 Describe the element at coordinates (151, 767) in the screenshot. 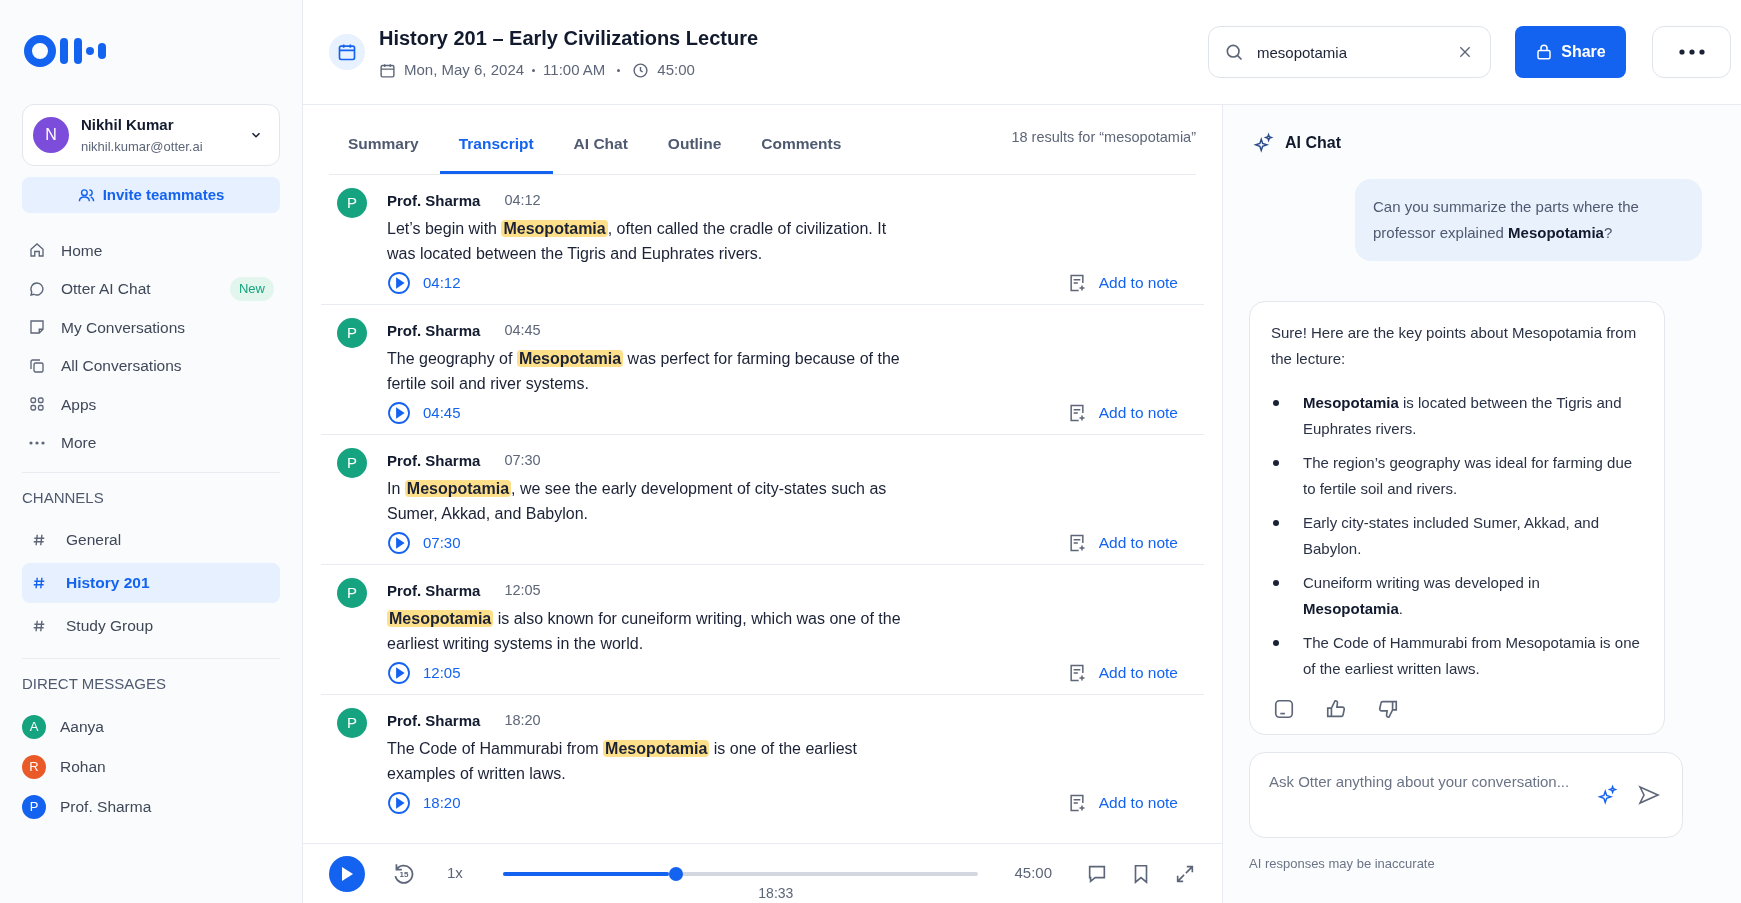

I see `direct-message-item: R Rohan` at that location.